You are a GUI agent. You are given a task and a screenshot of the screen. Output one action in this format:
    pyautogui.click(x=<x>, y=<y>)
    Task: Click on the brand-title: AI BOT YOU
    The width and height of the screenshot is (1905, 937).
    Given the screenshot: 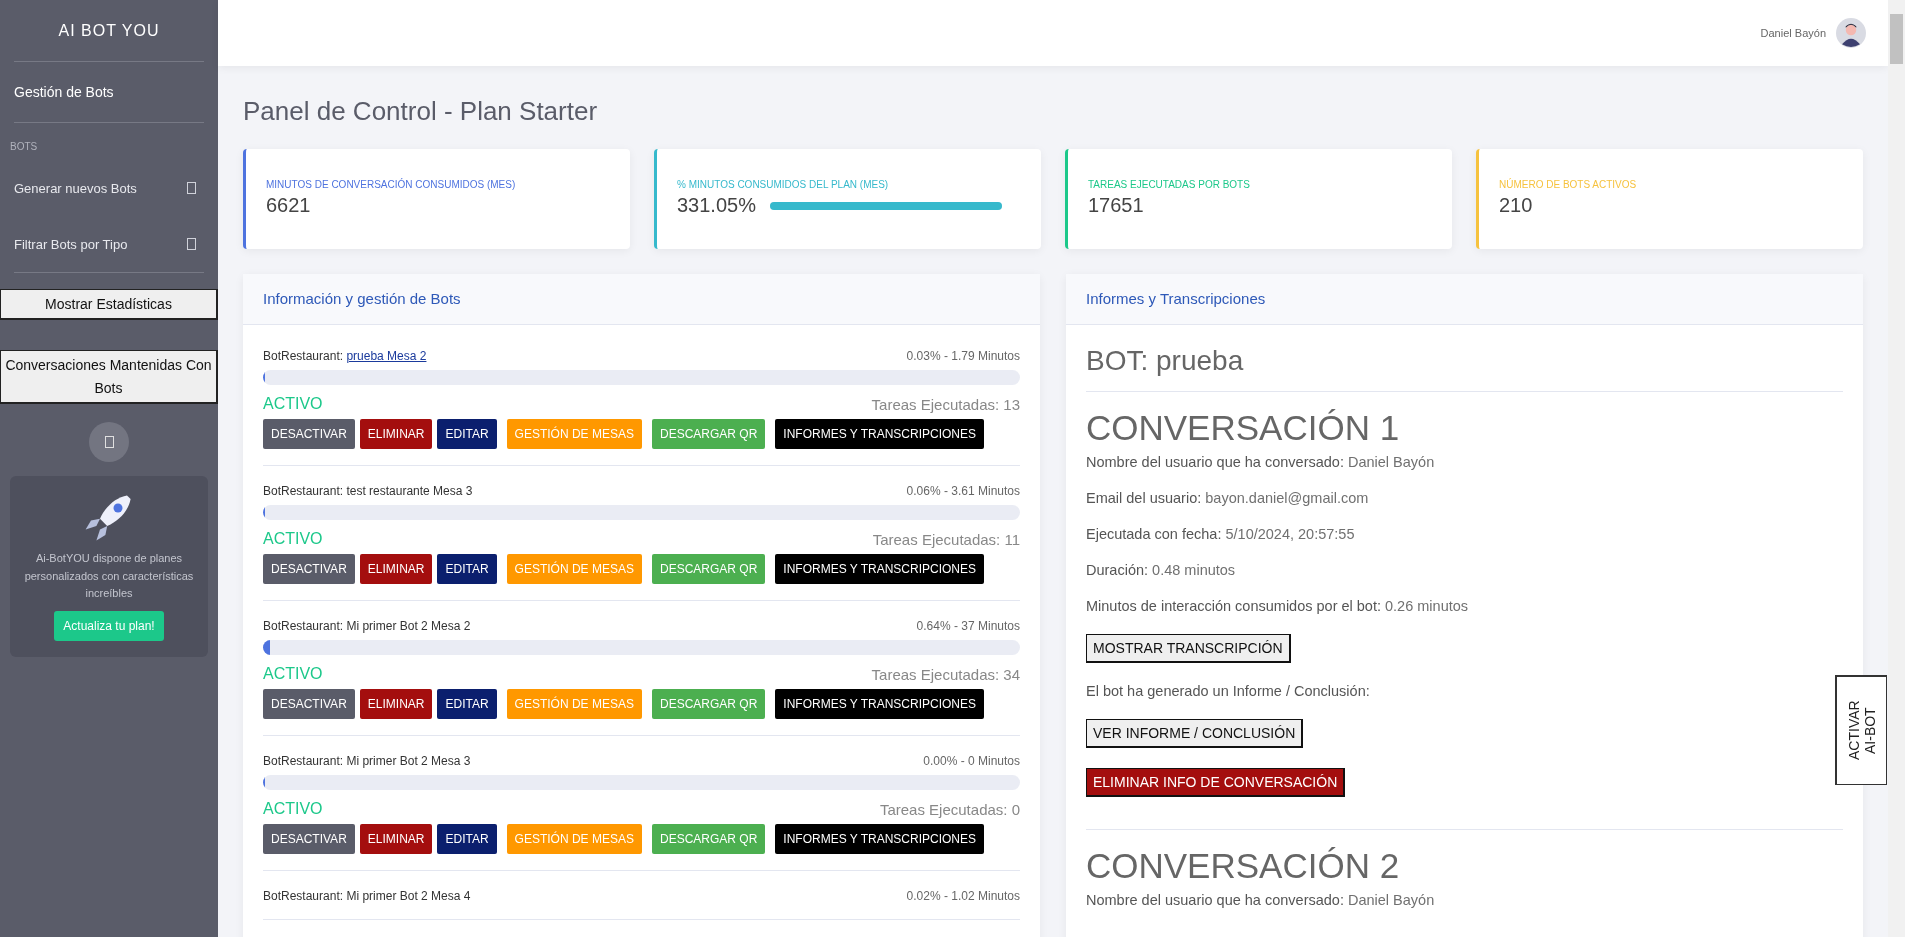 What is the action you would take?
    pyautogui.click(x=109, y=30)
    